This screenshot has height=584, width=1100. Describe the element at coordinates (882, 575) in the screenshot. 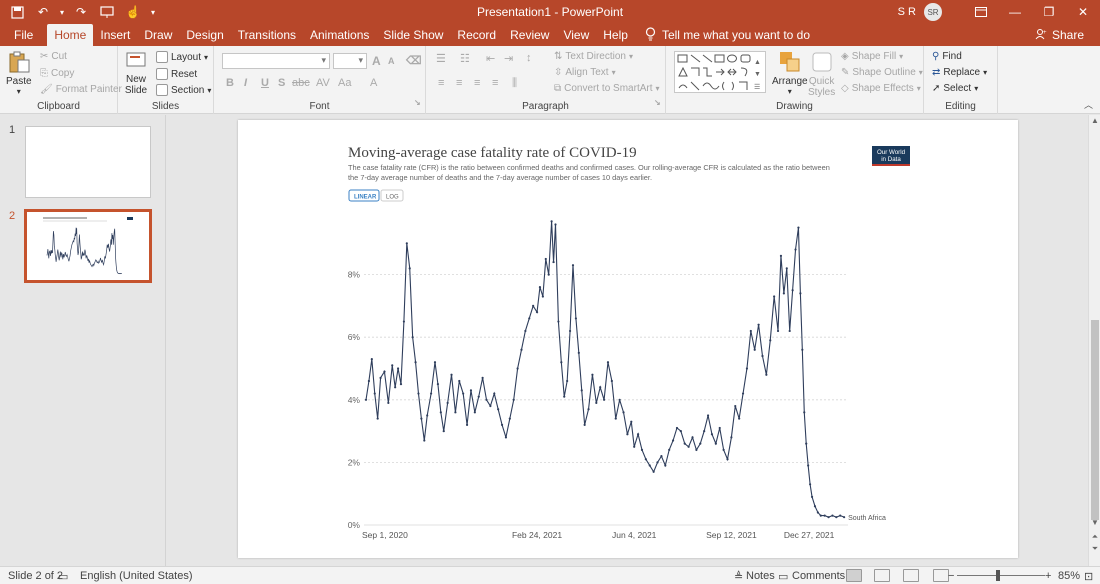

I see `slide-sorter-view-button` at that location.